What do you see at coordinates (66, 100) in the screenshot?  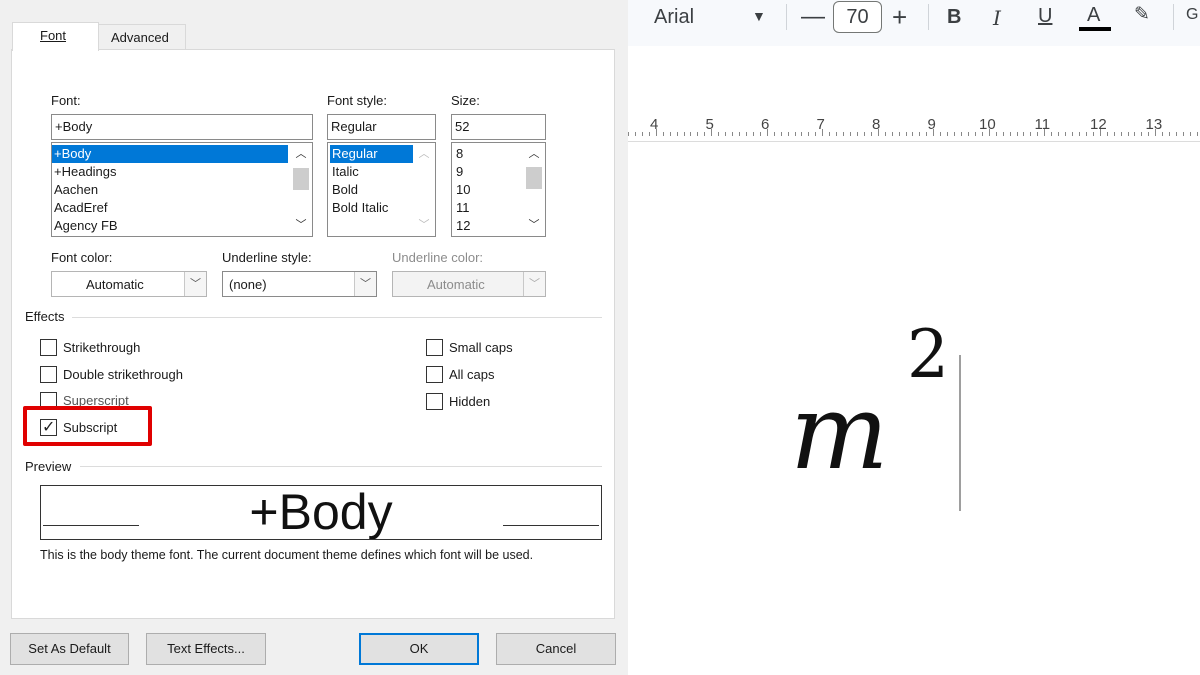 I see `font-label: Font:` at bounding box center [66, 100].